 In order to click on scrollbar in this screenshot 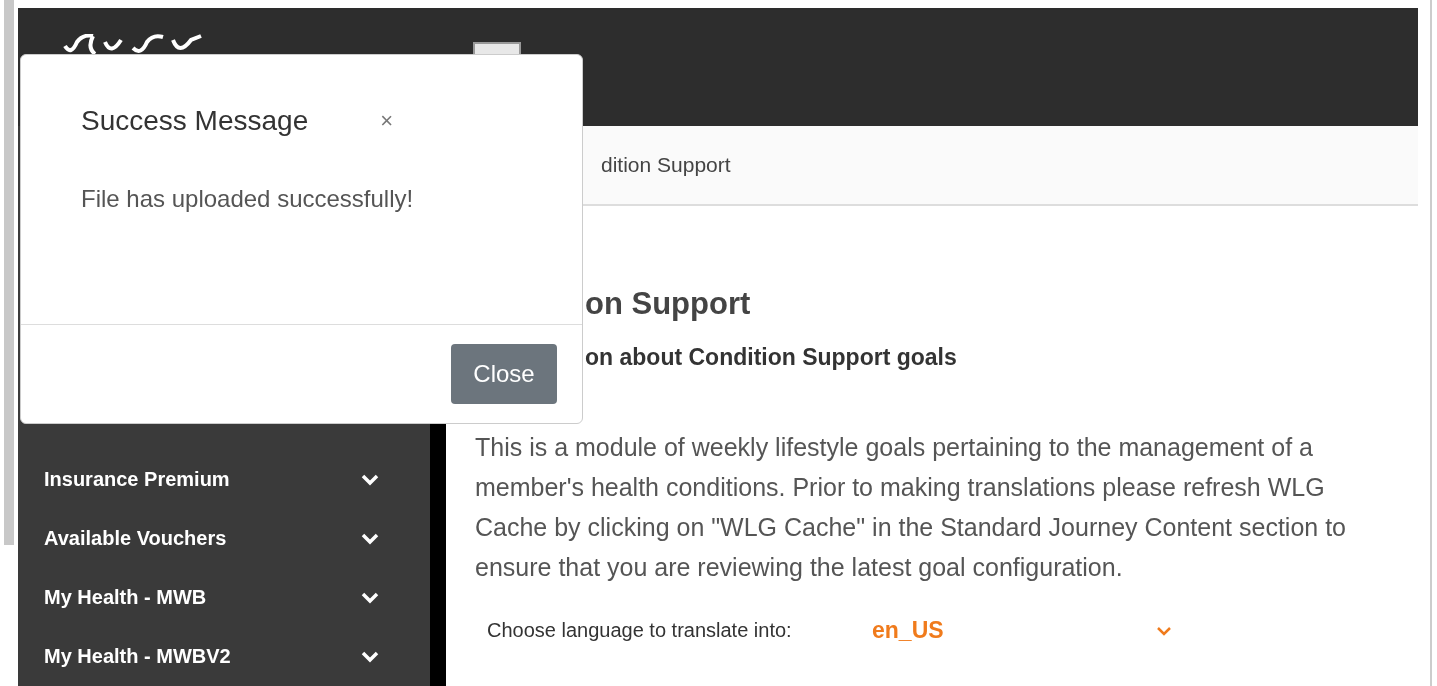, I will do `click(9, 272)`.